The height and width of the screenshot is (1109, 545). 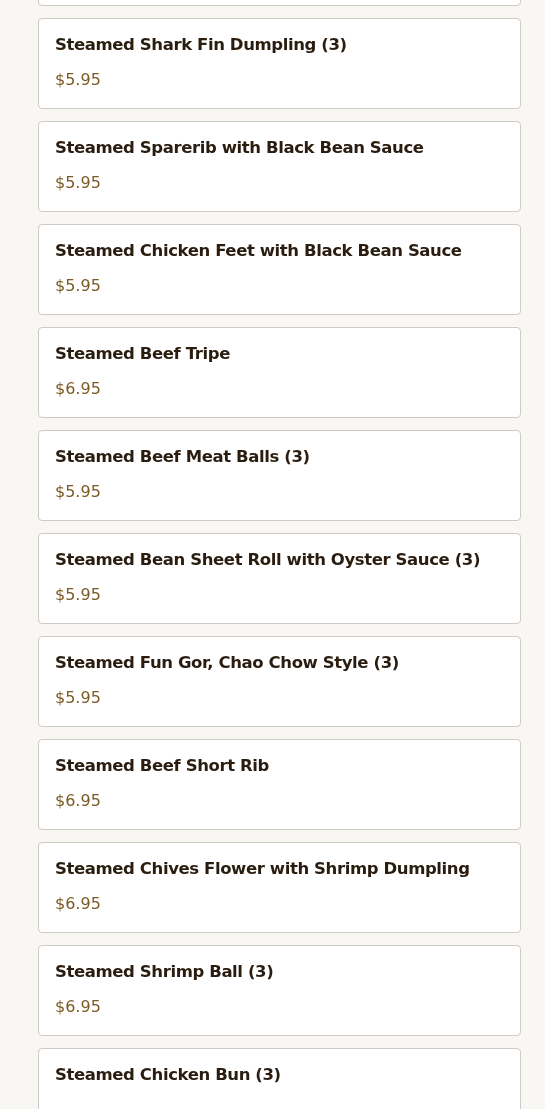 What do you see at coordinates (227, 663) in the screenshot?
I see `item-name: Steamed Fun Gor, Chao Chow Style (3)` at bounding box center [227, 663].